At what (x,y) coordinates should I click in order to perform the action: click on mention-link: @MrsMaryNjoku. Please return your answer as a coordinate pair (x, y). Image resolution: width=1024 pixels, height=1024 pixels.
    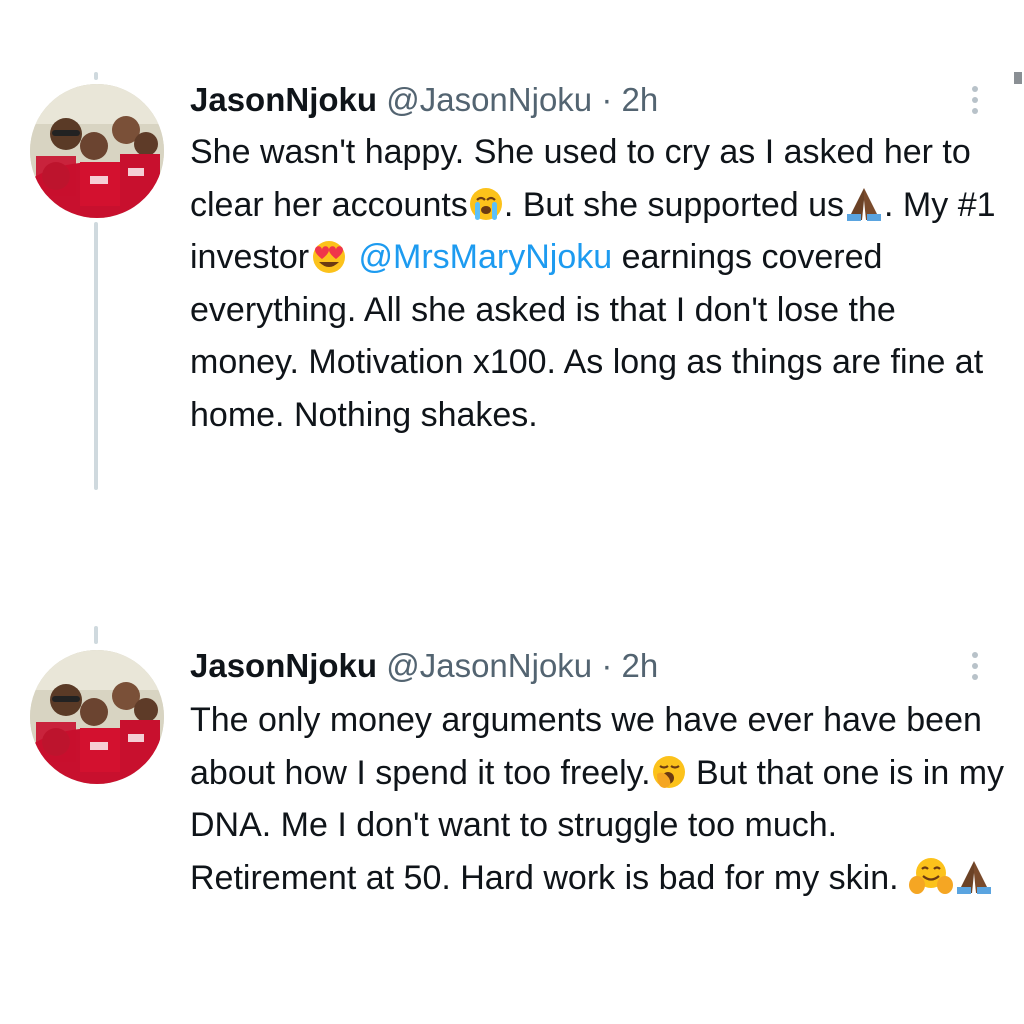
    Looking at the image, I should click on (486, 257).